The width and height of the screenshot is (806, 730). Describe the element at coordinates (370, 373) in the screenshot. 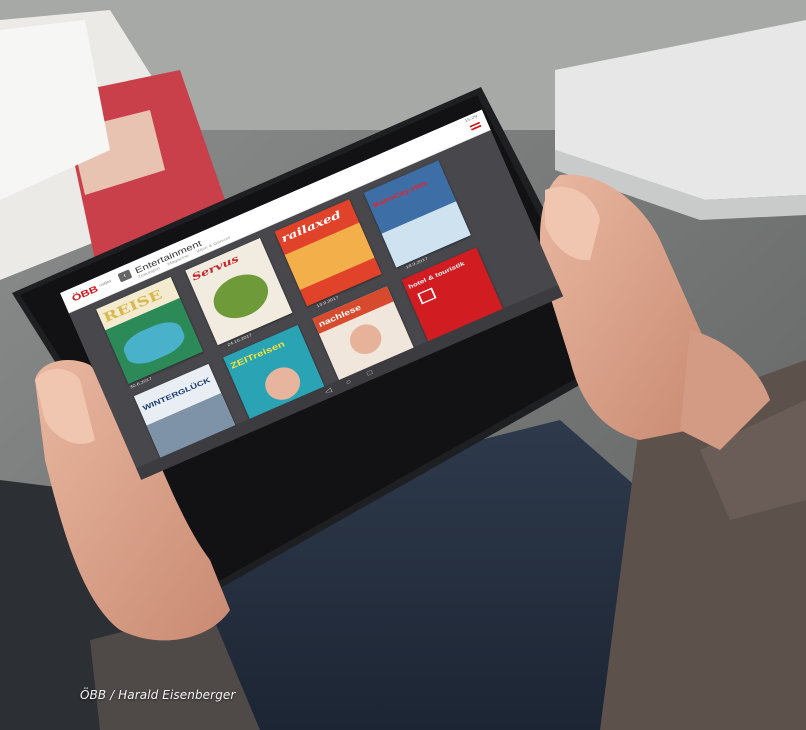

I see `recents-nav-icon: □` at that location.